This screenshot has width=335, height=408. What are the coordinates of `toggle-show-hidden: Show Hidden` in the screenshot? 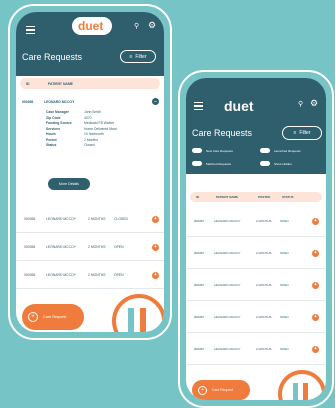 It's located at (276, 163).